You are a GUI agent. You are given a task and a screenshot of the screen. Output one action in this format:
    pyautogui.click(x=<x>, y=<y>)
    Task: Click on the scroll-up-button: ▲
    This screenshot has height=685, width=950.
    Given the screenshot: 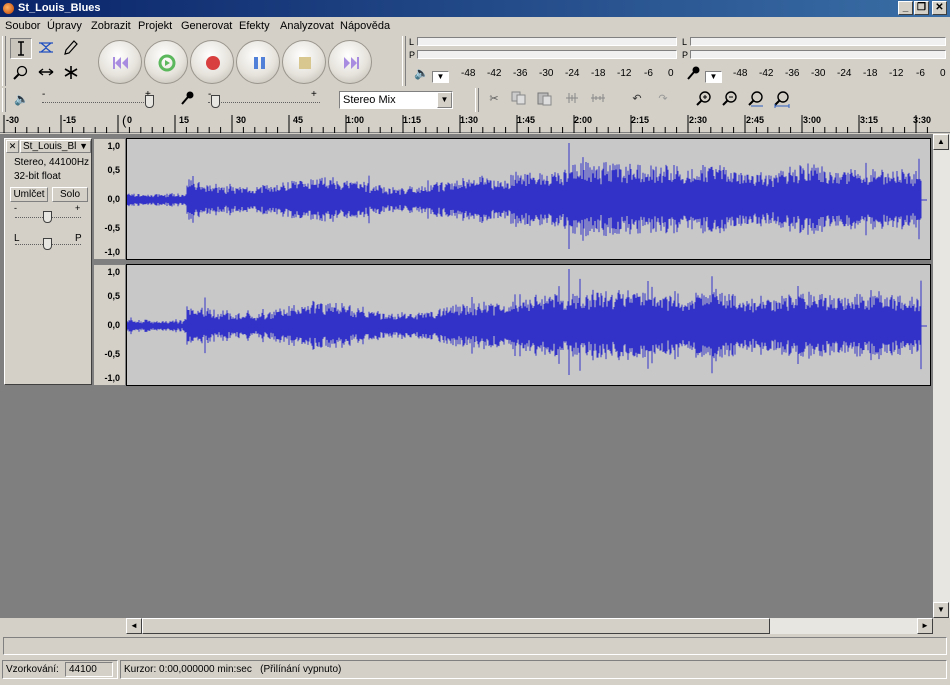 What is the action you would take?
    pyautogui.click(x=941, y=142)
    